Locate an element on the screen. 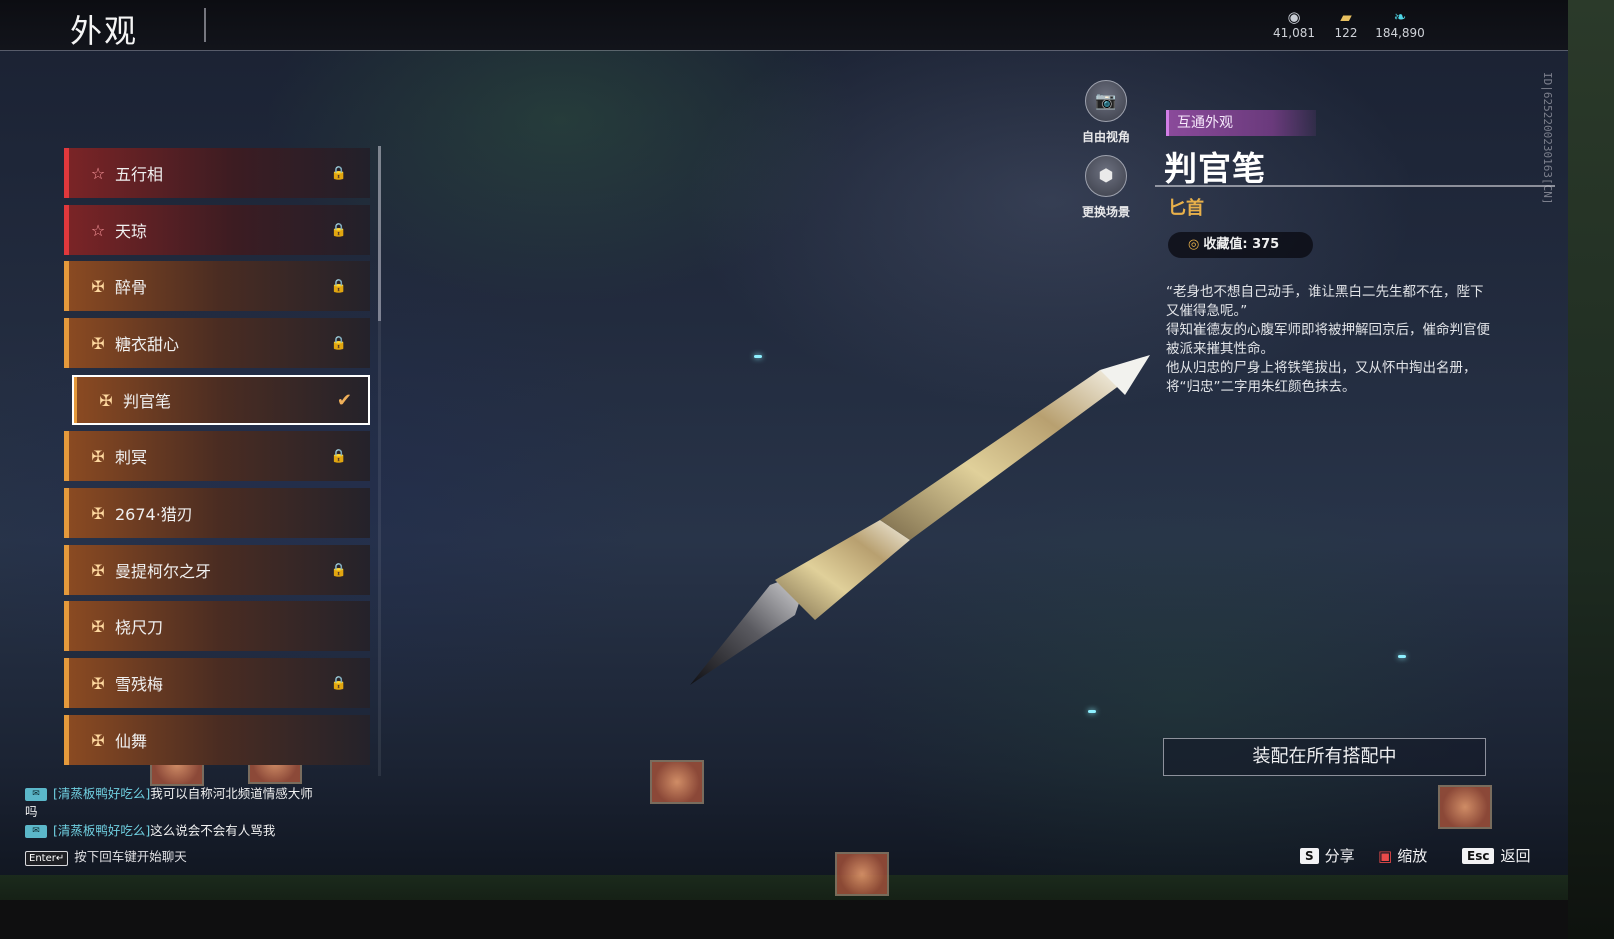 This screenshot has height=939, width=1614. currency-coin: ◉ 41,081 is located at coordinates (1294, 24).